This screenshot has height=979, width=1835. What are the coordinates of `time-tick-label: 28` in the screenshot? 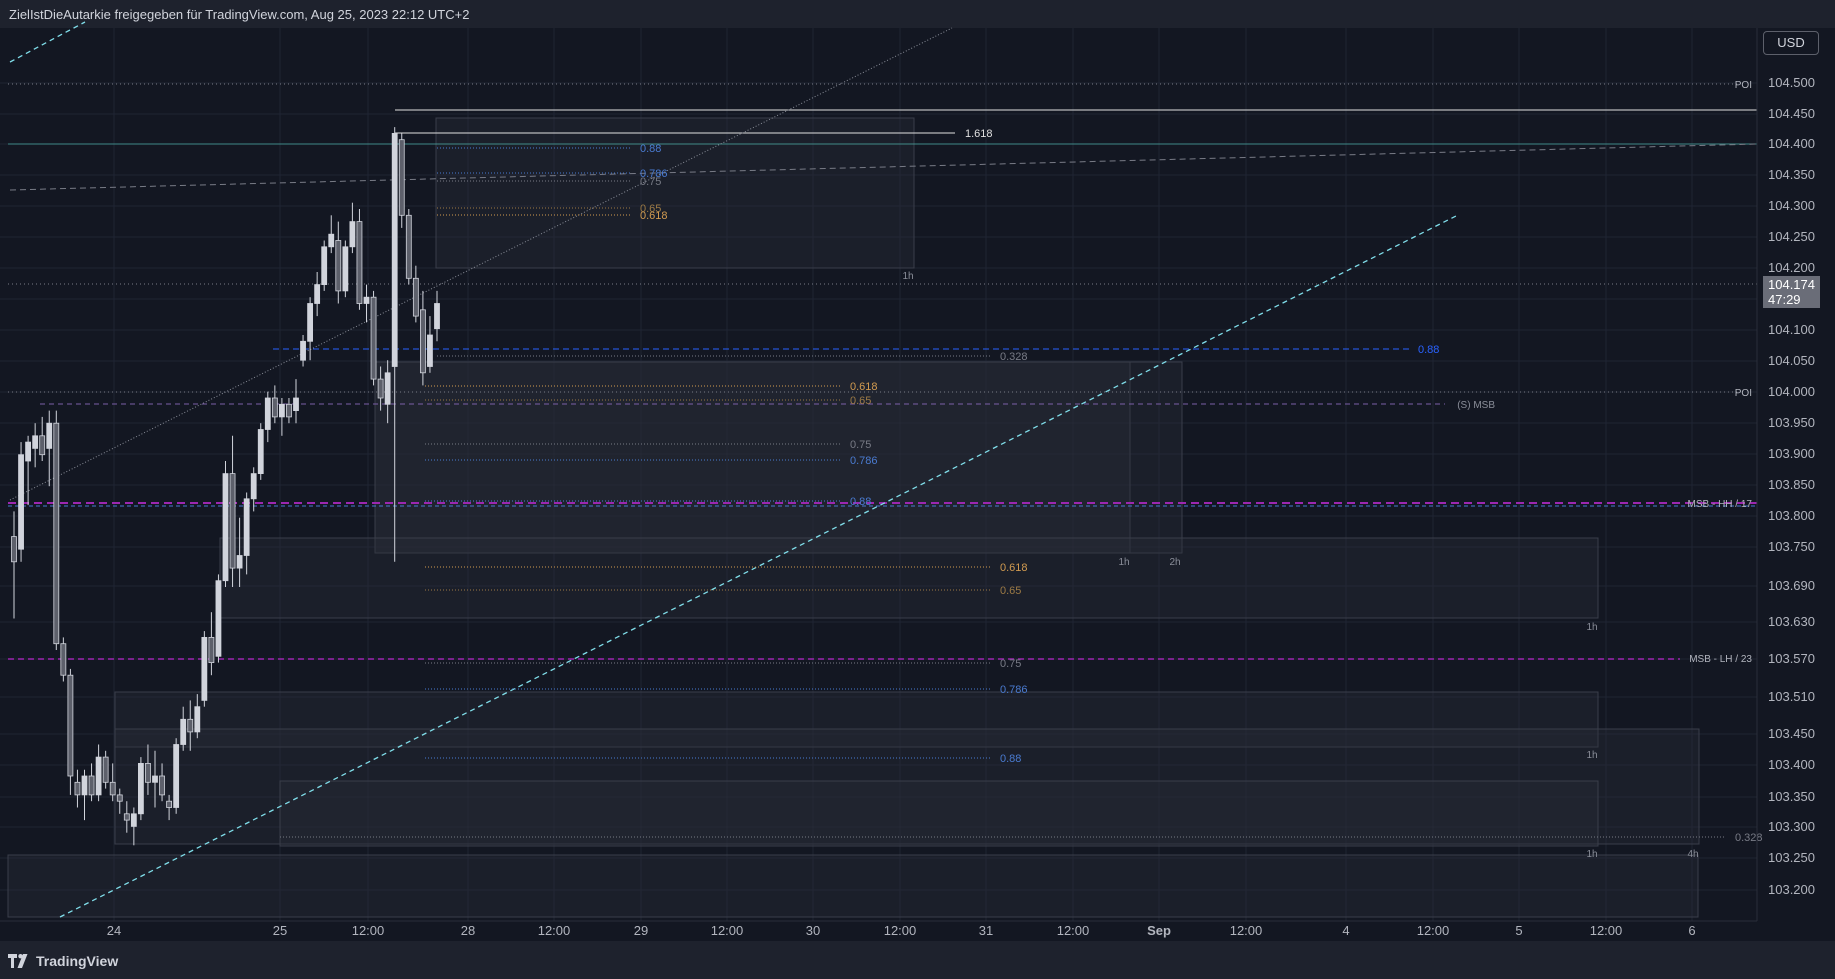 It's located at (468, 930).